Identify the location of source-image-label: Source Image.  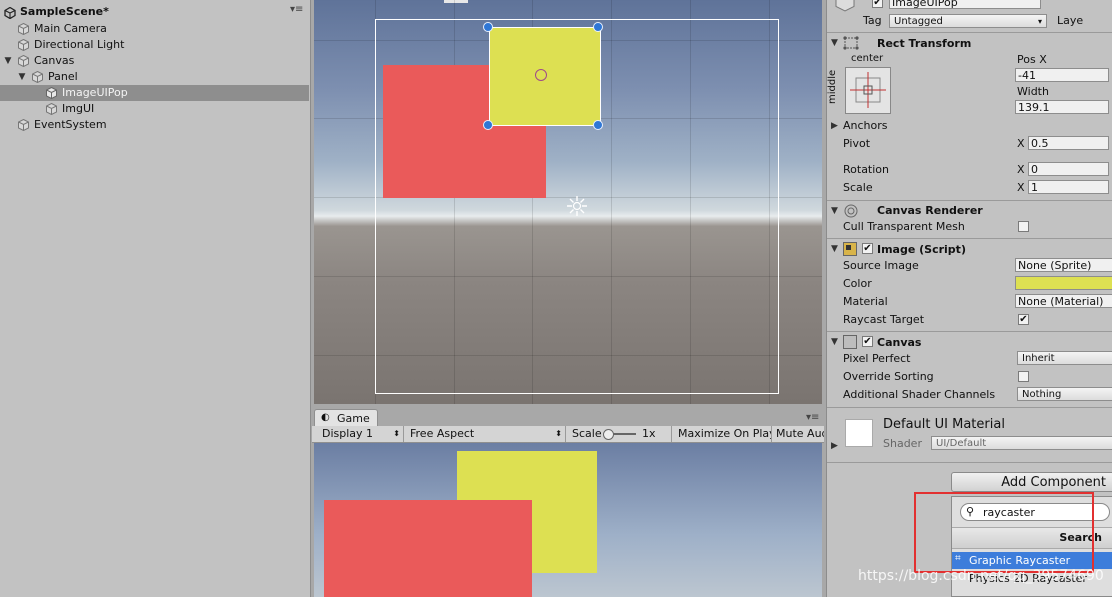
(881, 265).